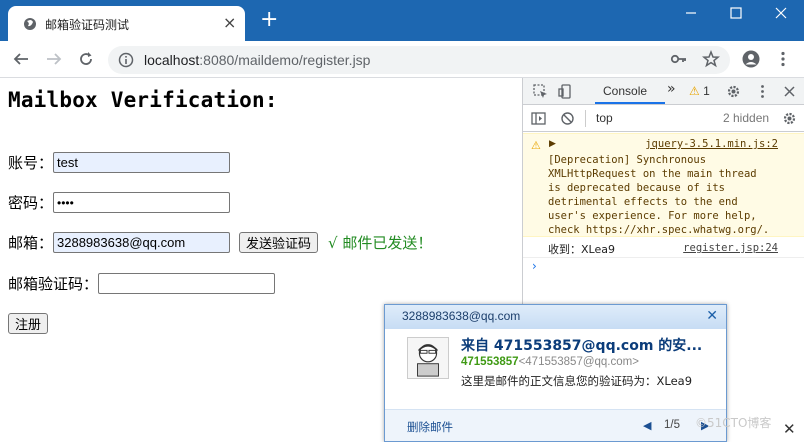 This screenshot has width=804, height=442. I want to click on devtools-close-icon, so click(789, 91).